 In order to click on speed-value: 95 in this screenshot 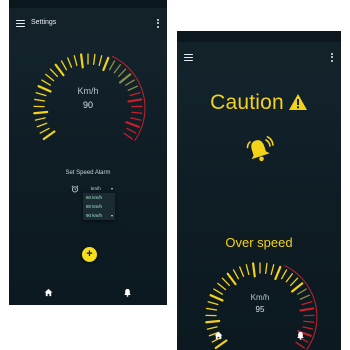, I will do `click(260, 309)`.